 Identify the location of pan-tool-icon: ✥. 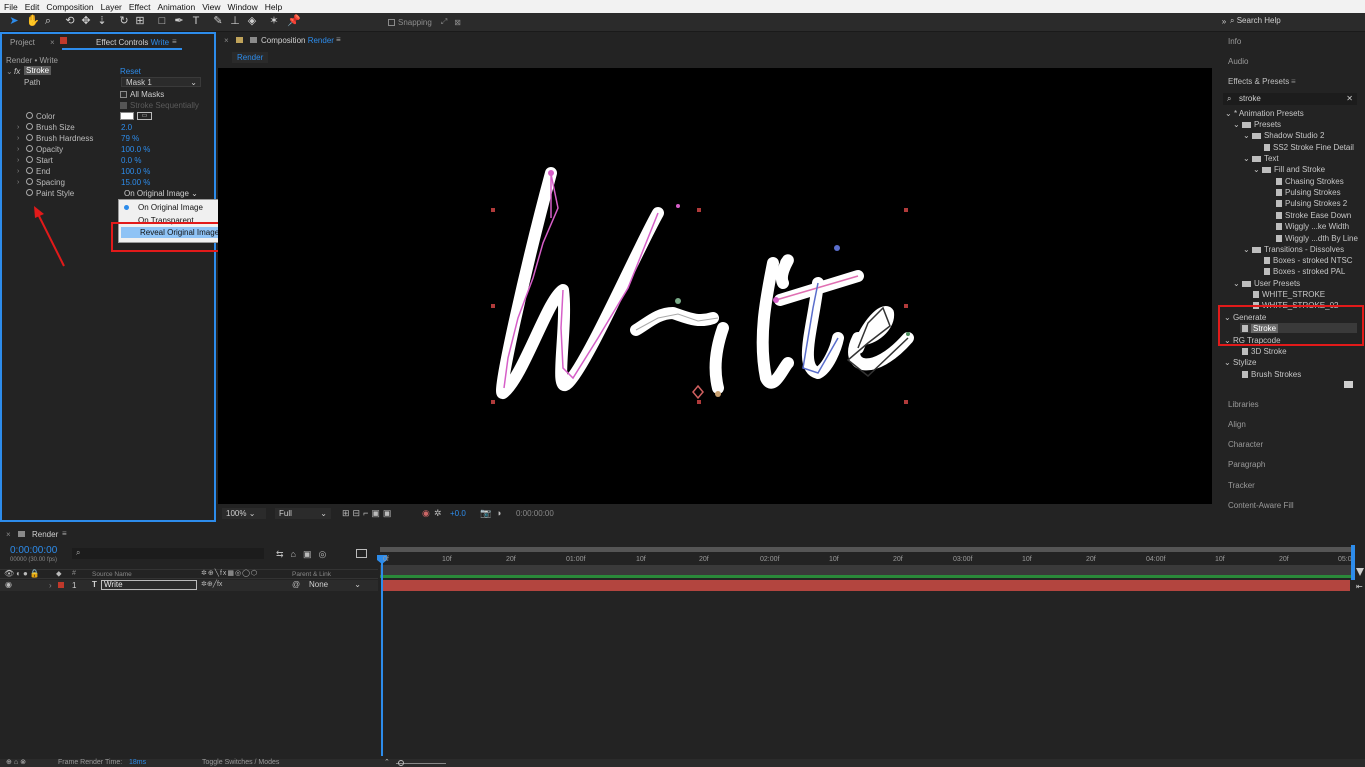
(86, 21).